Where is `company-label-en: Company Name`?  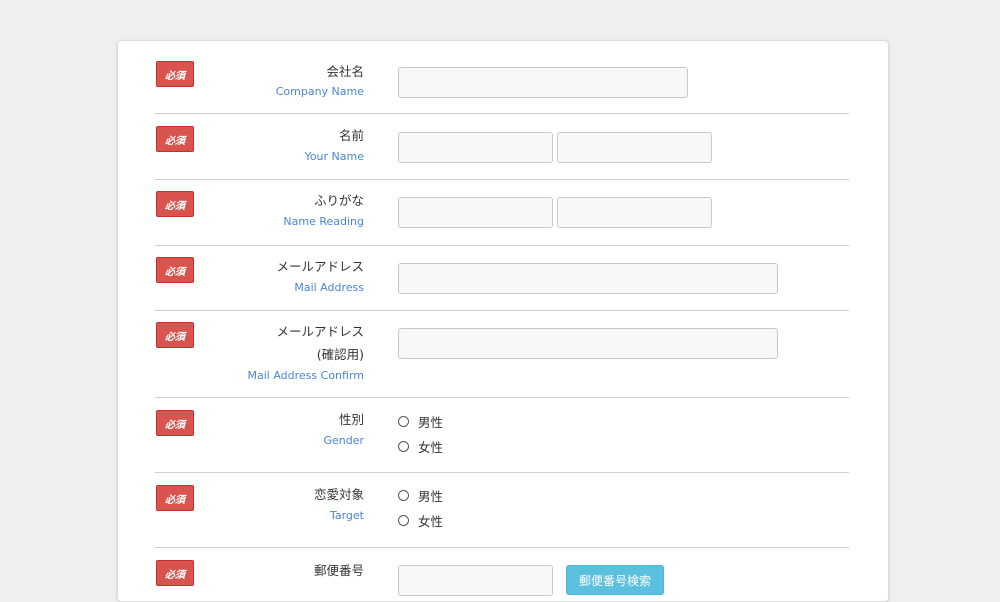
company-label-en: Company Name is located at coordinates (319, 91).